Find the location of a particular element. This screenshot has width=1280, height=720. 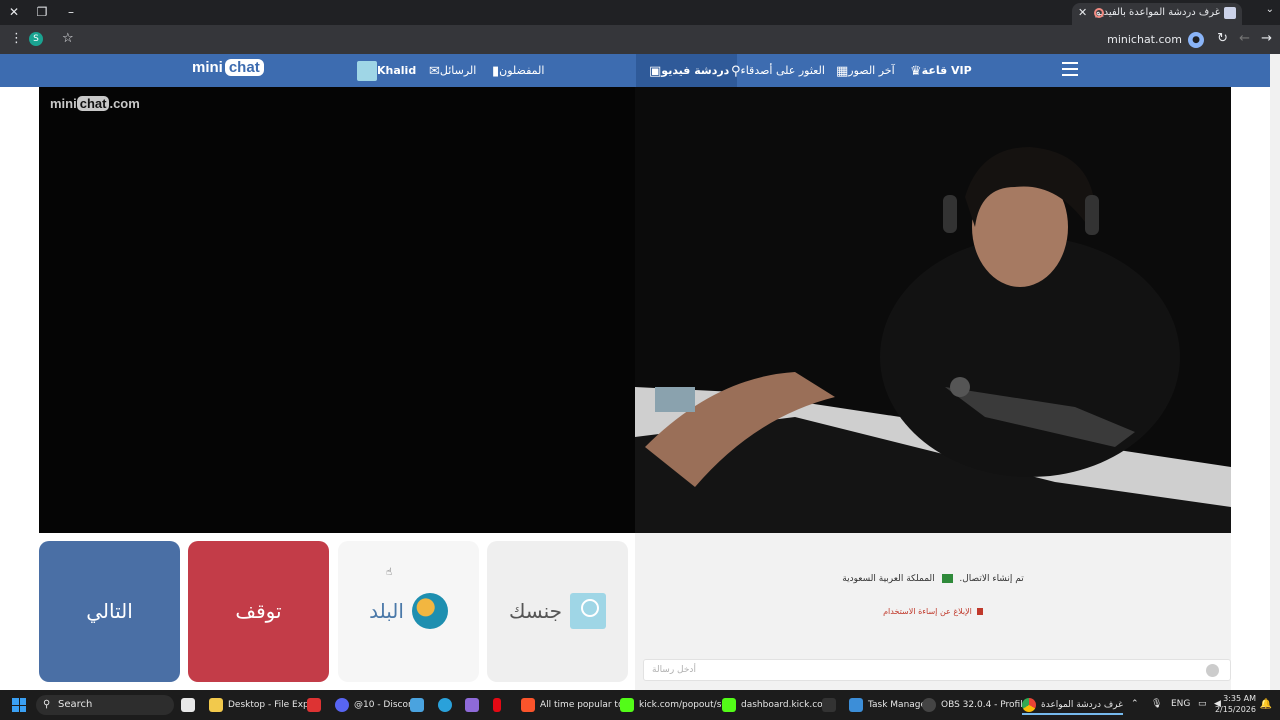

watermark-mini: mini is located at coordinates (63, 103).